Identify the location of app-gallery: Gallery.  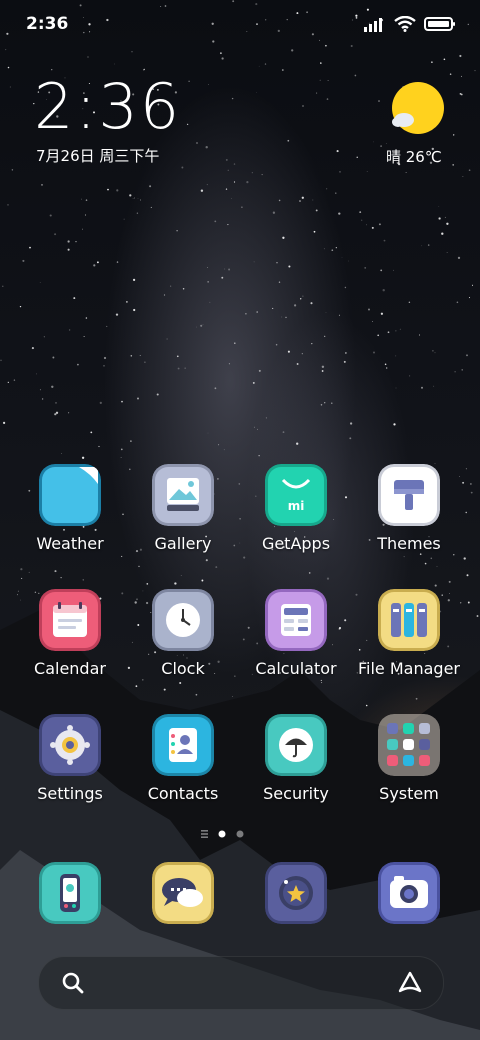
(183, 514).